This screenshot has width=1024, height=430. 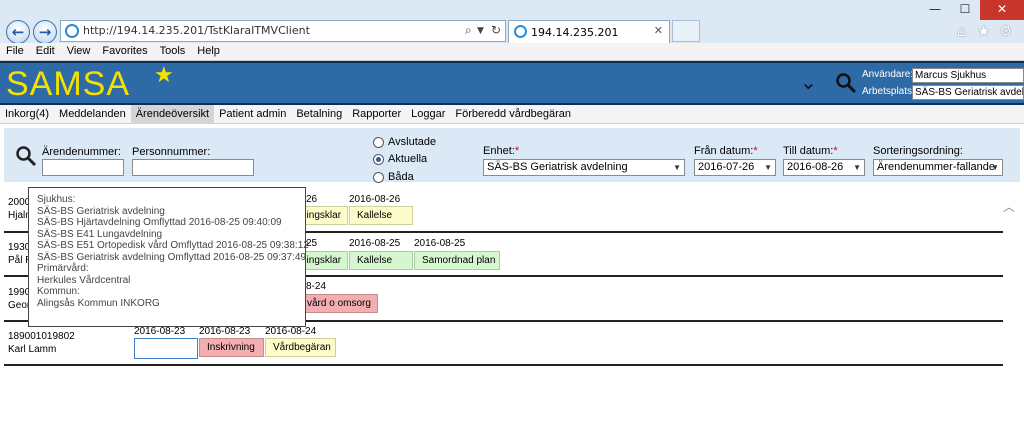 I want to click on workplace-label: Arbetsplats:, so click(x=888, y=91).